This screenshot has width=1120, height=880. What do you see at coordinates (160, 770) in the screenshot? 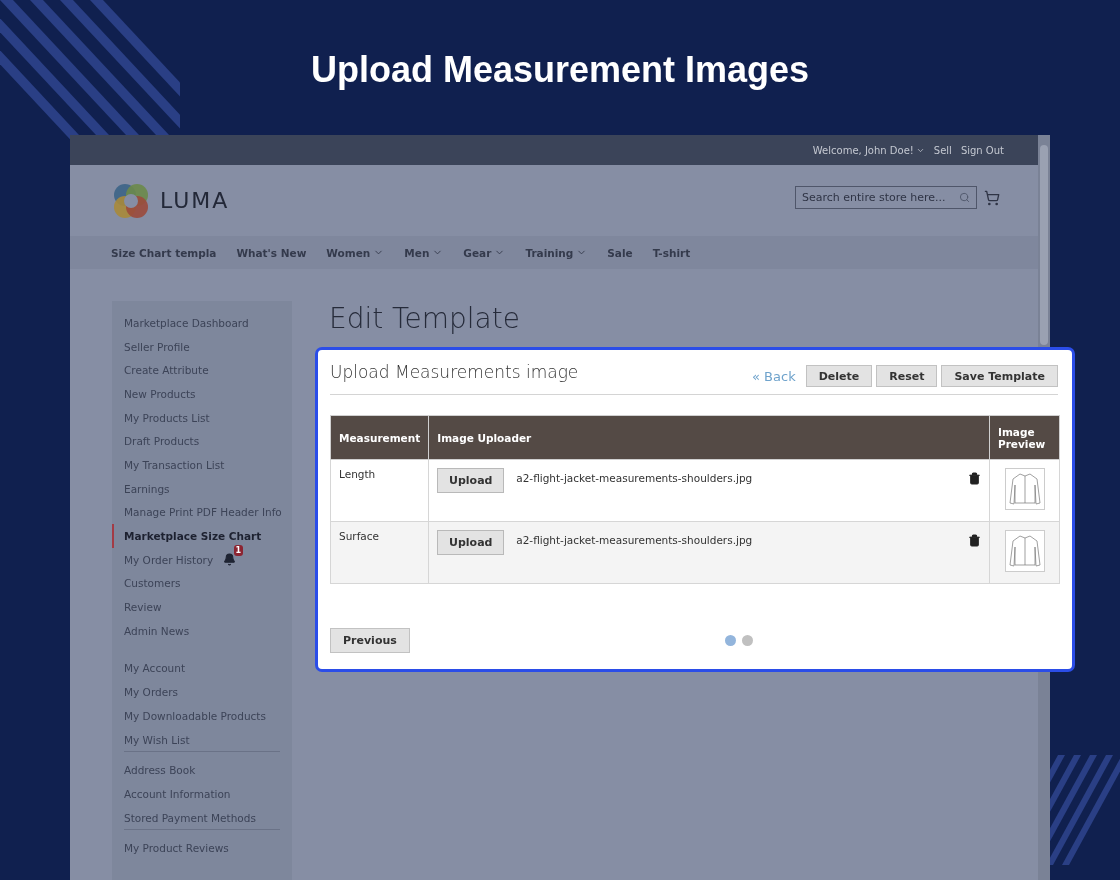
I see `sidebar-link: Address Book` at bounding box center [160, 770].